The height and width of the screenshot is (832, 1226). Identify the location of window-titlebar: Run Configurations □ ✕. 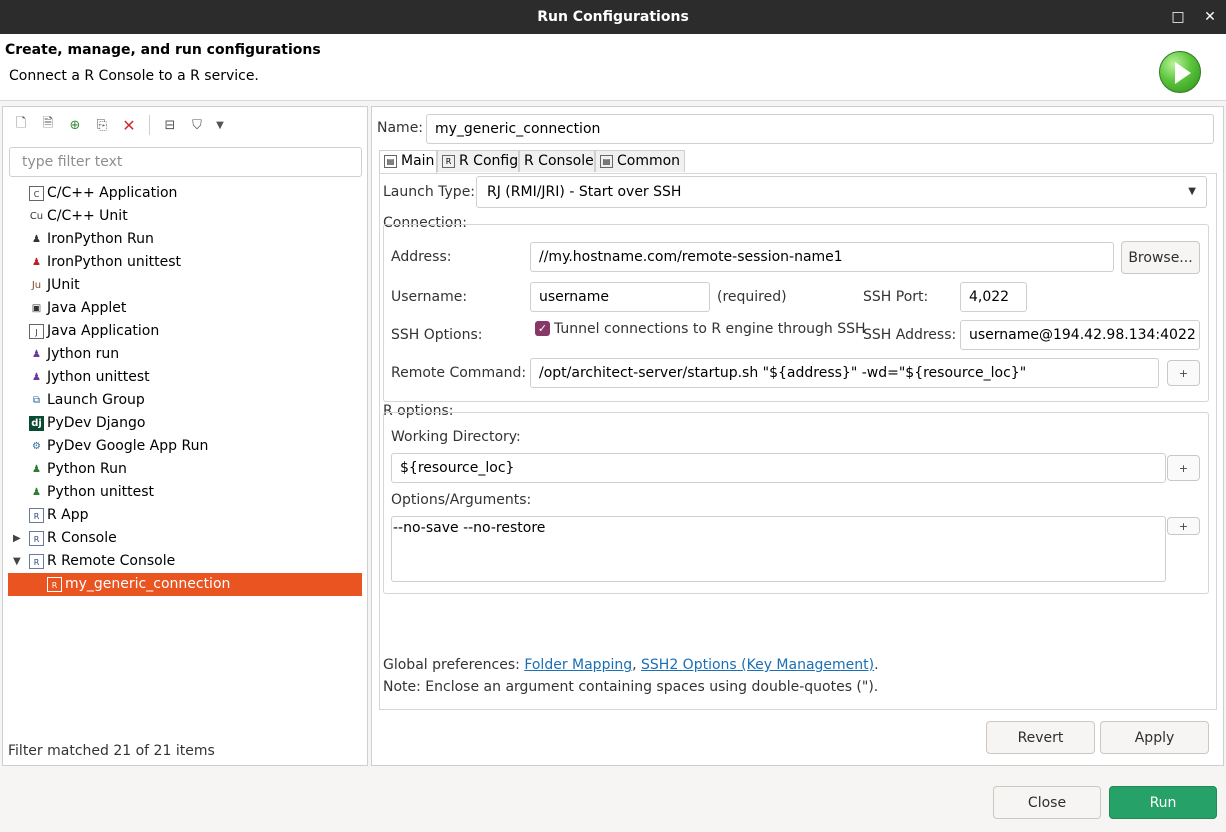
(613, 17).